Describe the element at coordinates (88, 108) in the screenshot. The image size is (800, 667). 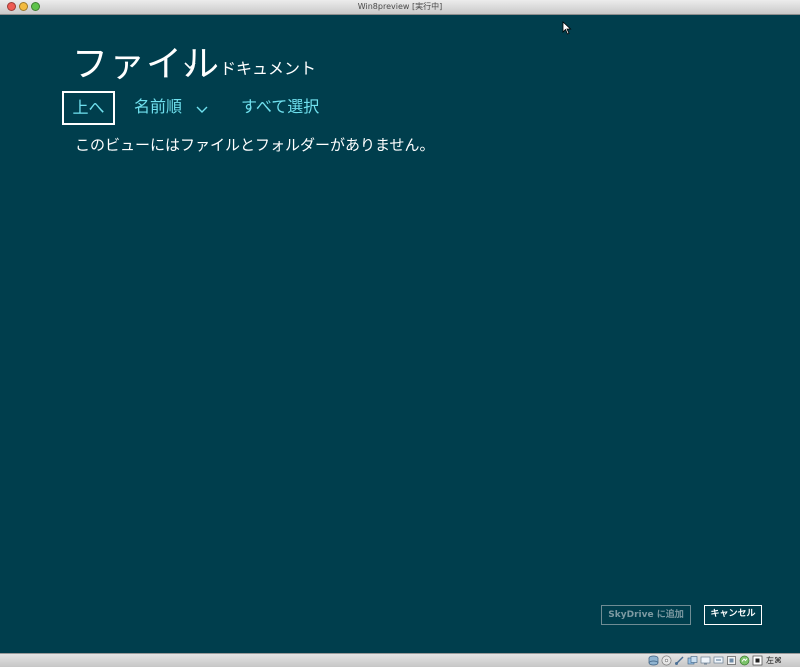
I see `up-button: 上へ` at that location.